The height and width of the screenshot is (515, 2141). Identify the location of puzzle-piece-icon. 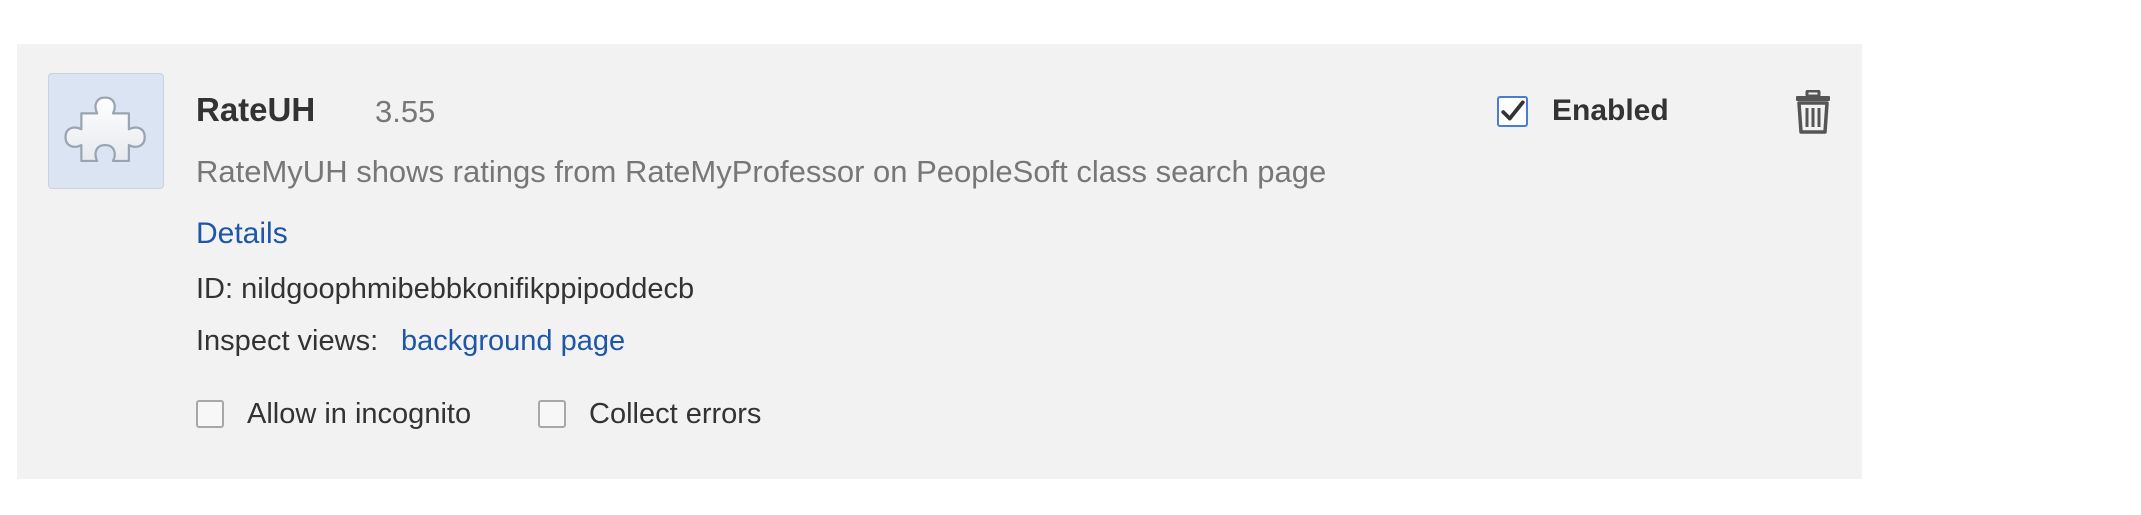
(105, 129).